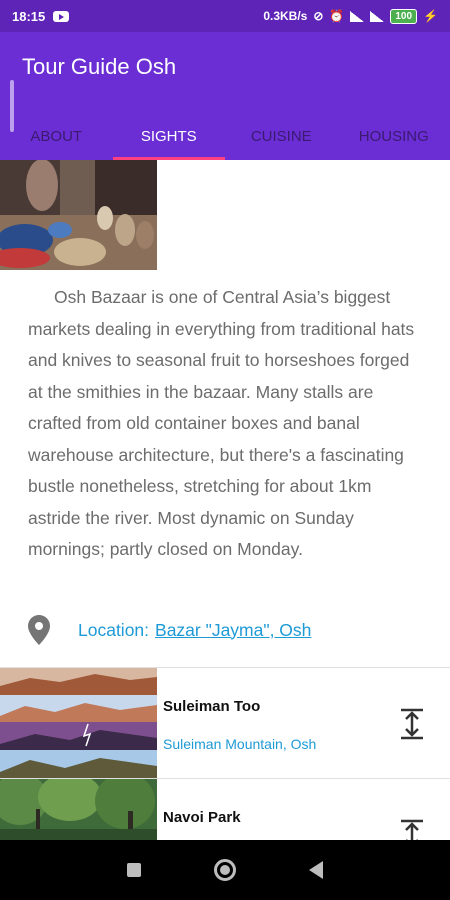  I want to click on tab-sights: SIGHTS, so click(169, 136).